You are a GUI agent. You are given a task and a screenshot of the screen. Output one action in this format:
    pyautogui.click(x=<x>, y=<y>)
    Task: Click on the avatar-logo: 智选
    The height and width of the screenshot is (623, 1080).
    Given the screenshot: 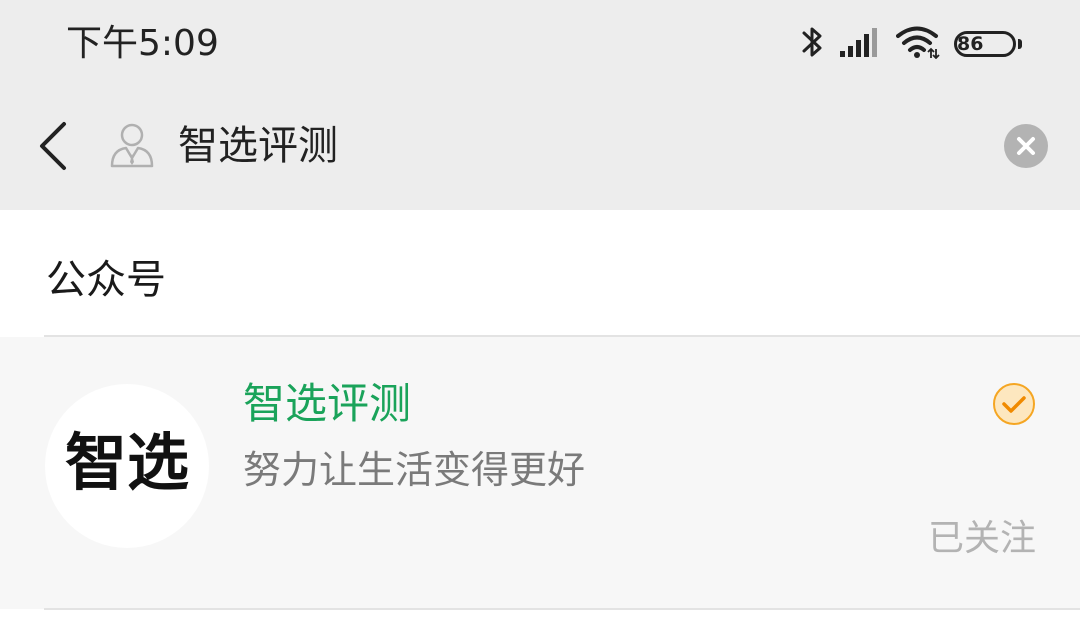 What is the action you would take?
    pyautogui.click(x=127, y=462)
    